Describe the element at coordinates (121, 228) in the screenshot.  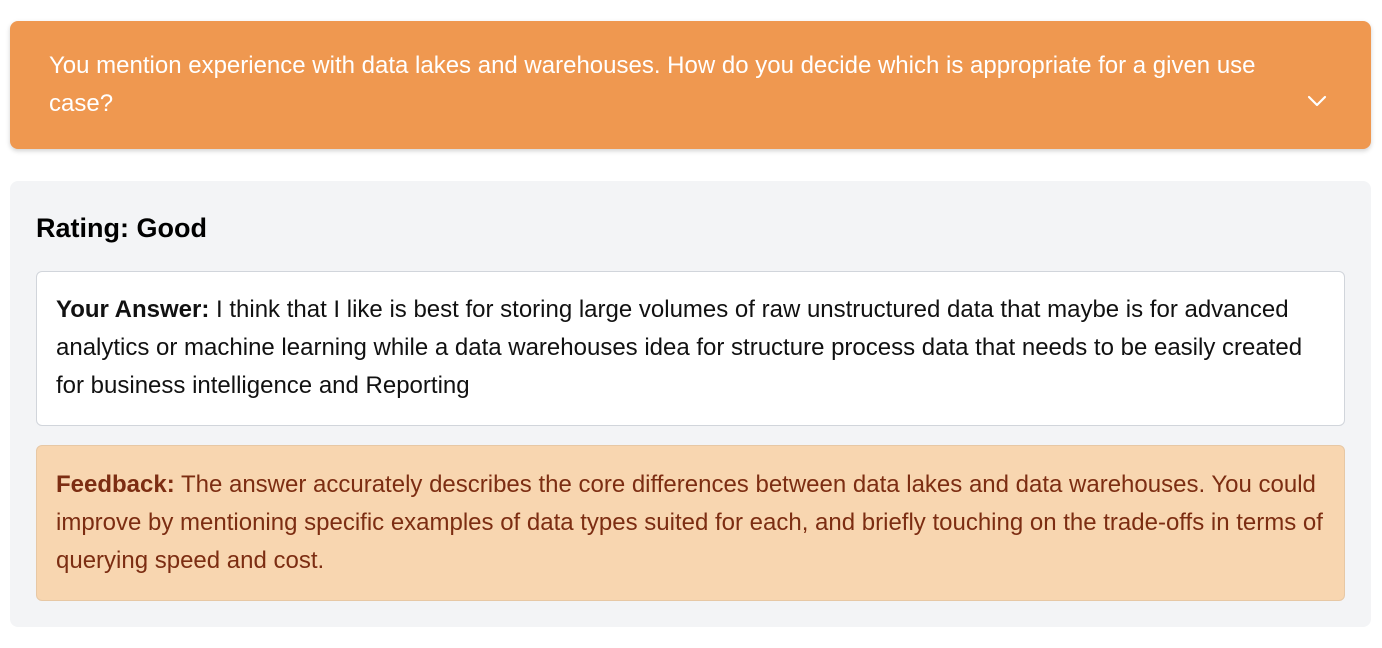
I see `rating-label: Rating: Good` at that location.